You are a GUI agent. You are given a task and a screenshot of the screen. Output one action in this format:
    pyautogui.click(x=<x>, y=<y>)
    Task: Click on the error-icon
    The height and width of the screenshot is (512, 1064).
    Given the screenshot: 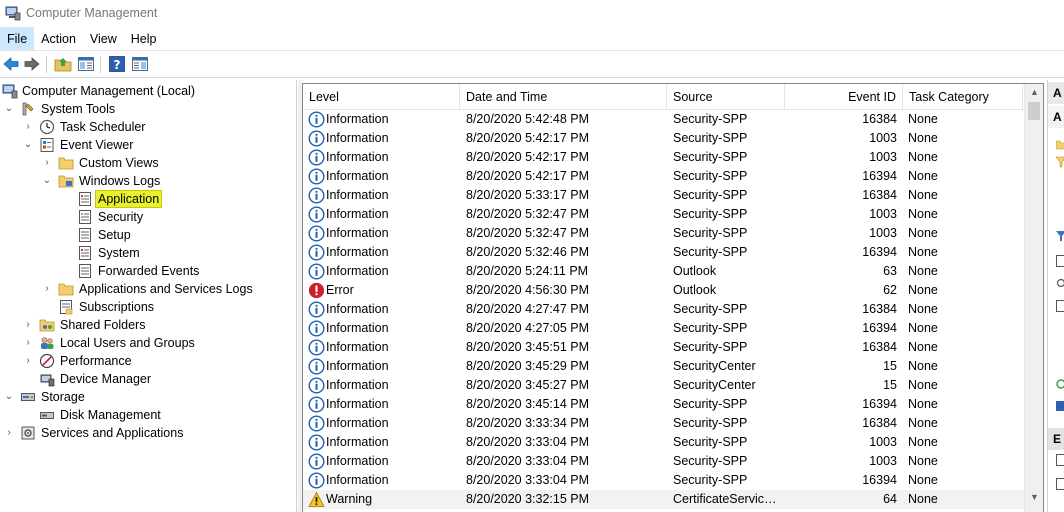 What is the action you would take?
    pyautogui.click(x=316, y=290)
    